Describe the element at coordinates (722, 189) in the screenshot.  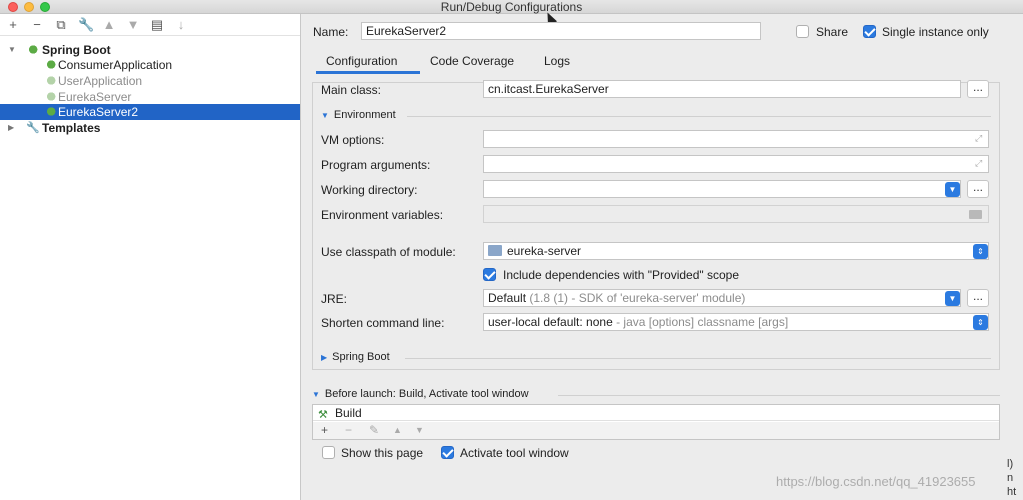
I see `working-directory-field` at that location.